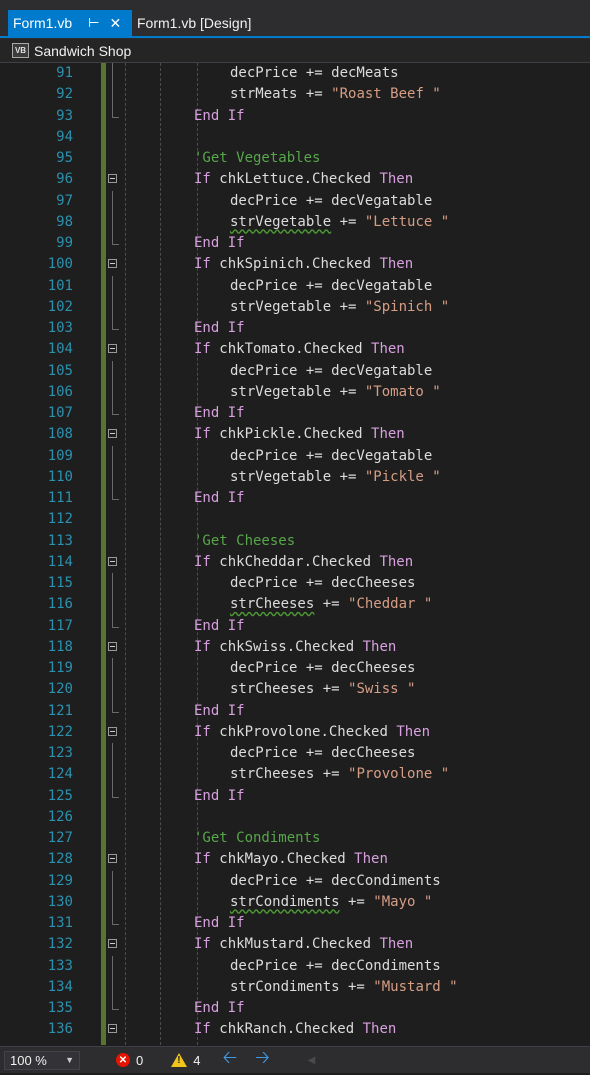 The width and height of the screenshot is (590, 1075). I want to click on code-line: 103 End If, so click(295, 328).